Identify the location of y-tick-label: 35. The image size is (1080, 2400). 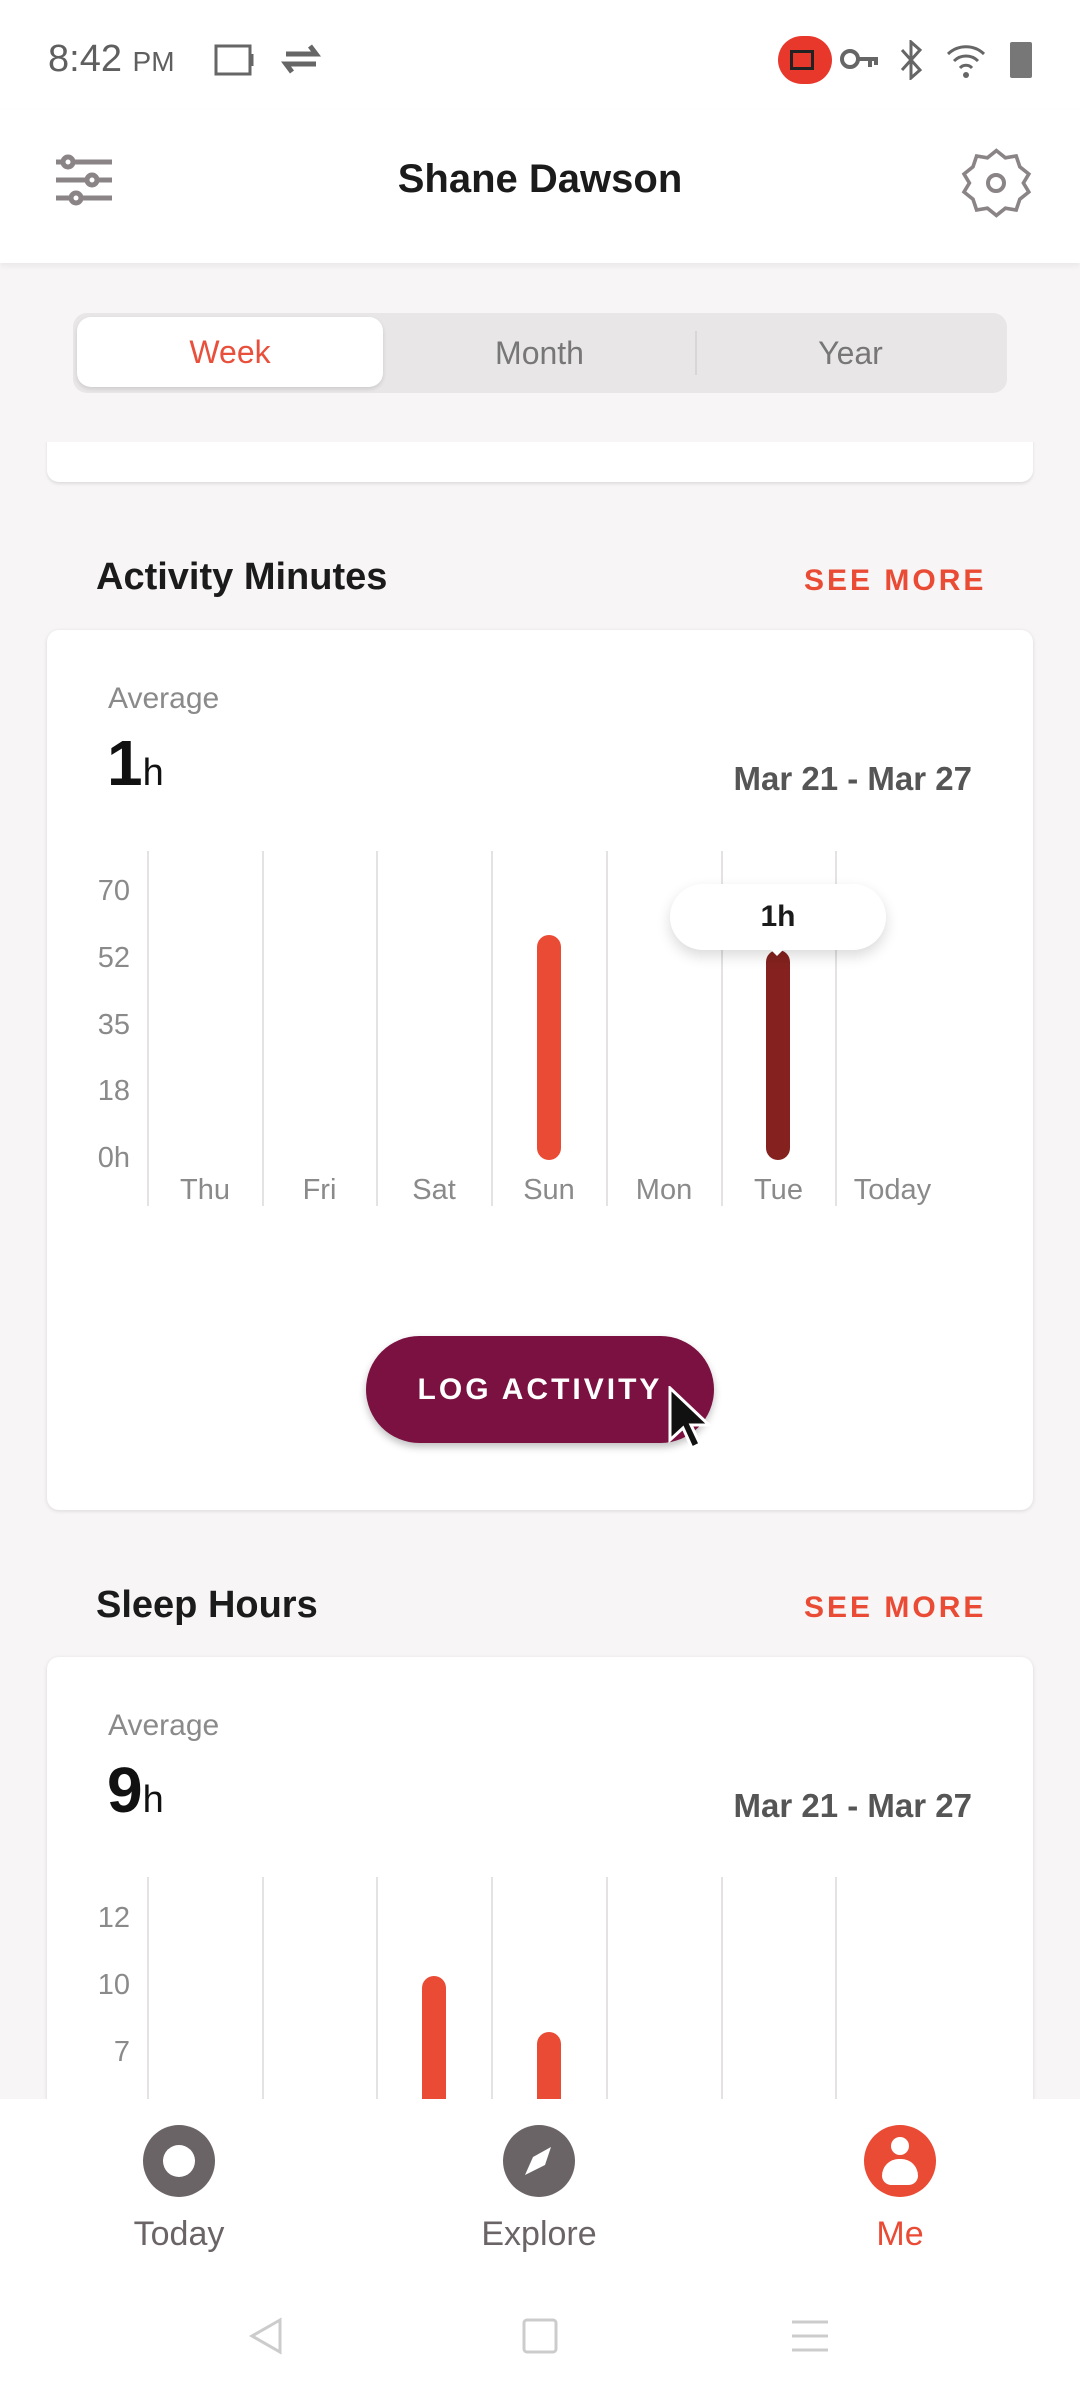
(113, 1024).